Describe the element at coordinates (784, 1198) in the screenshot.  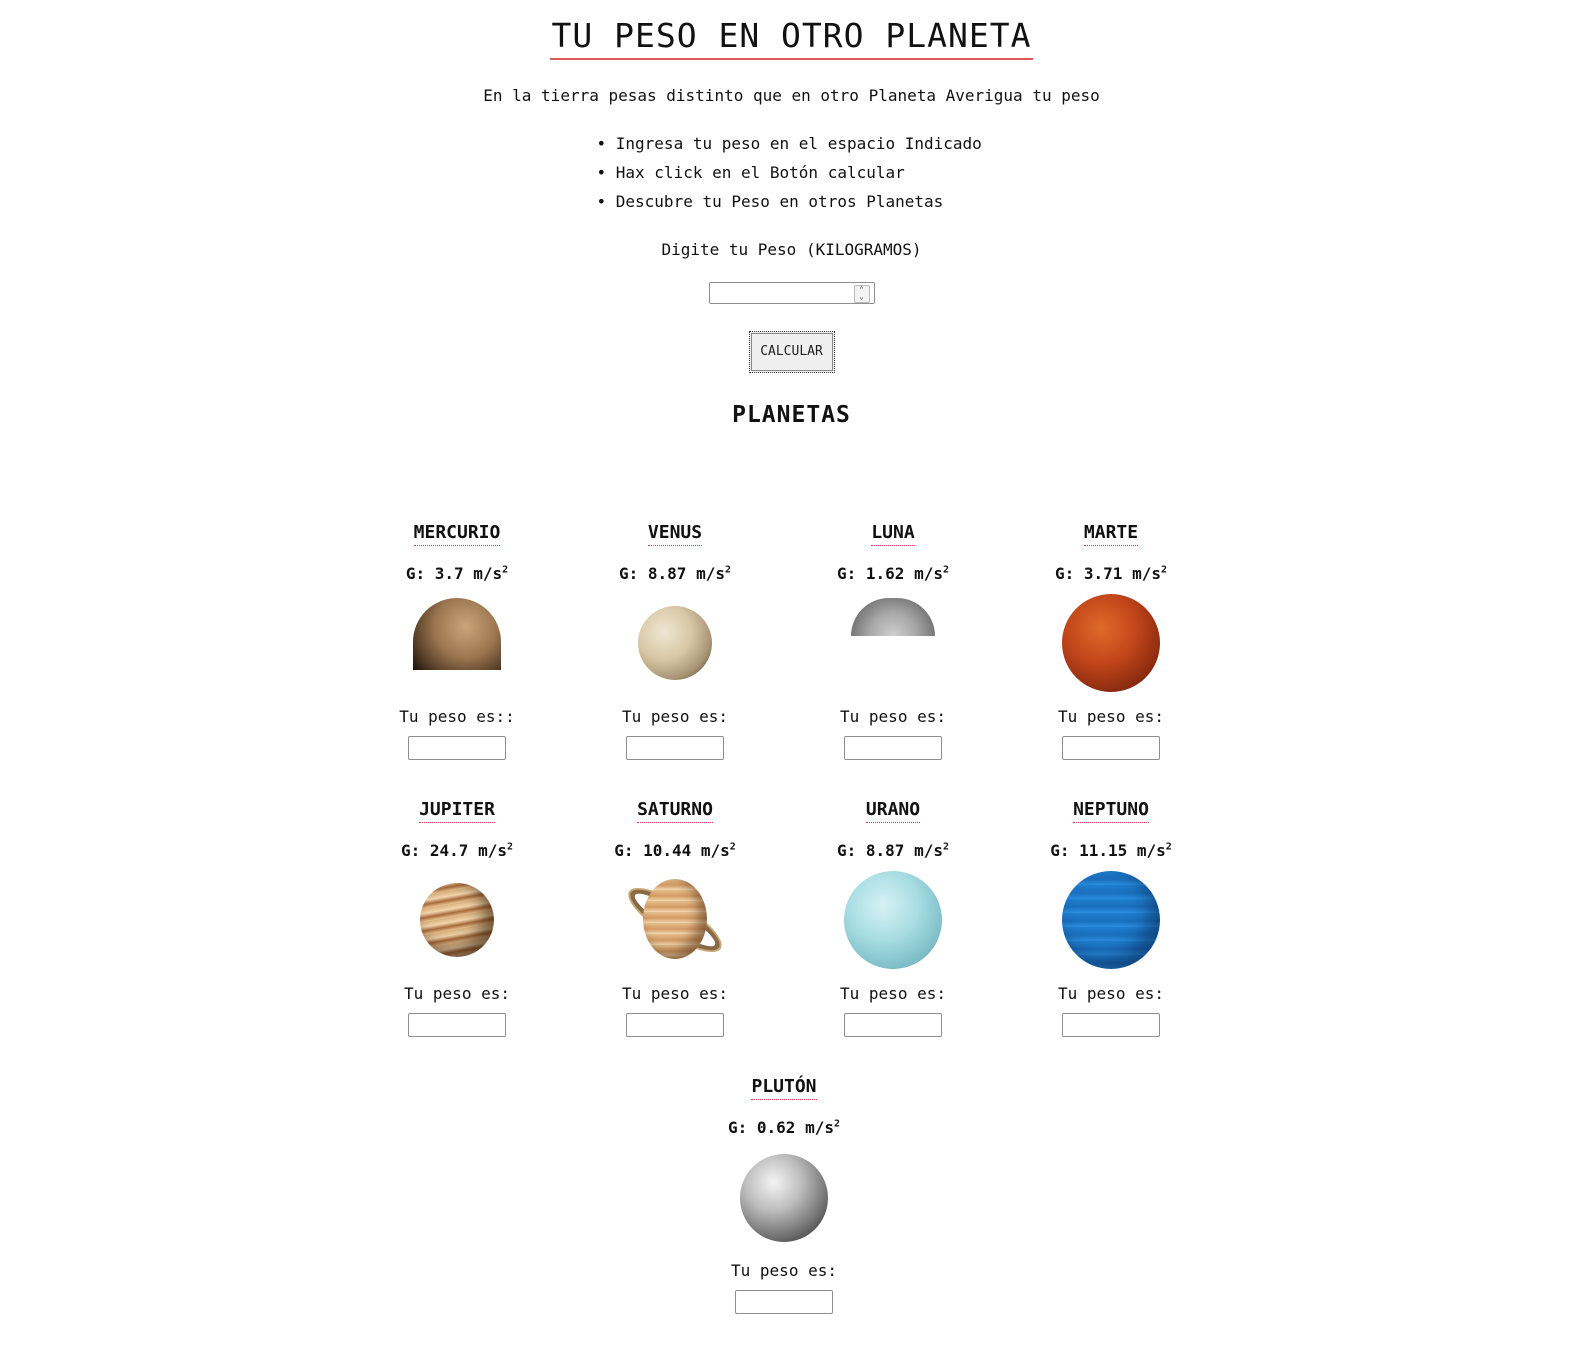
I see `pluto-planet-image` at that location.